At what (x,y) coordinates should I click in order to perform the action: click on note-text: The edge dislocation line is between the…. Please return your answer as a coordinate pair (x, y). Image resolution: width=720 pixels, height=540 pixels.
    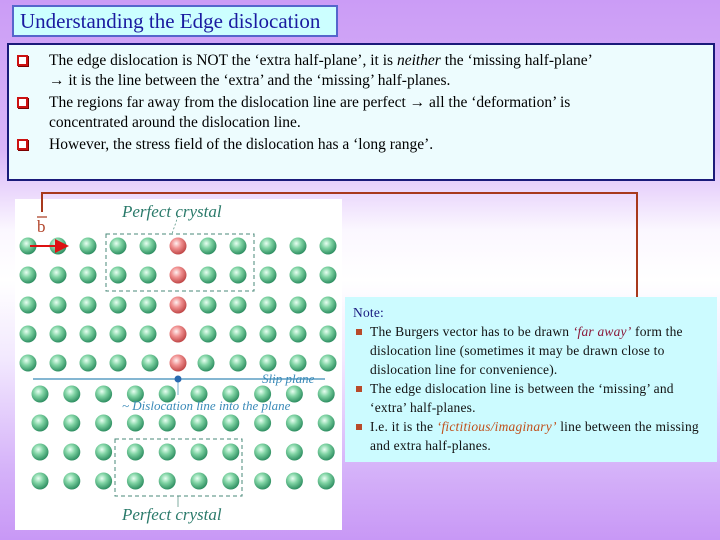
    Looking at the image, I should click on (522, 398).